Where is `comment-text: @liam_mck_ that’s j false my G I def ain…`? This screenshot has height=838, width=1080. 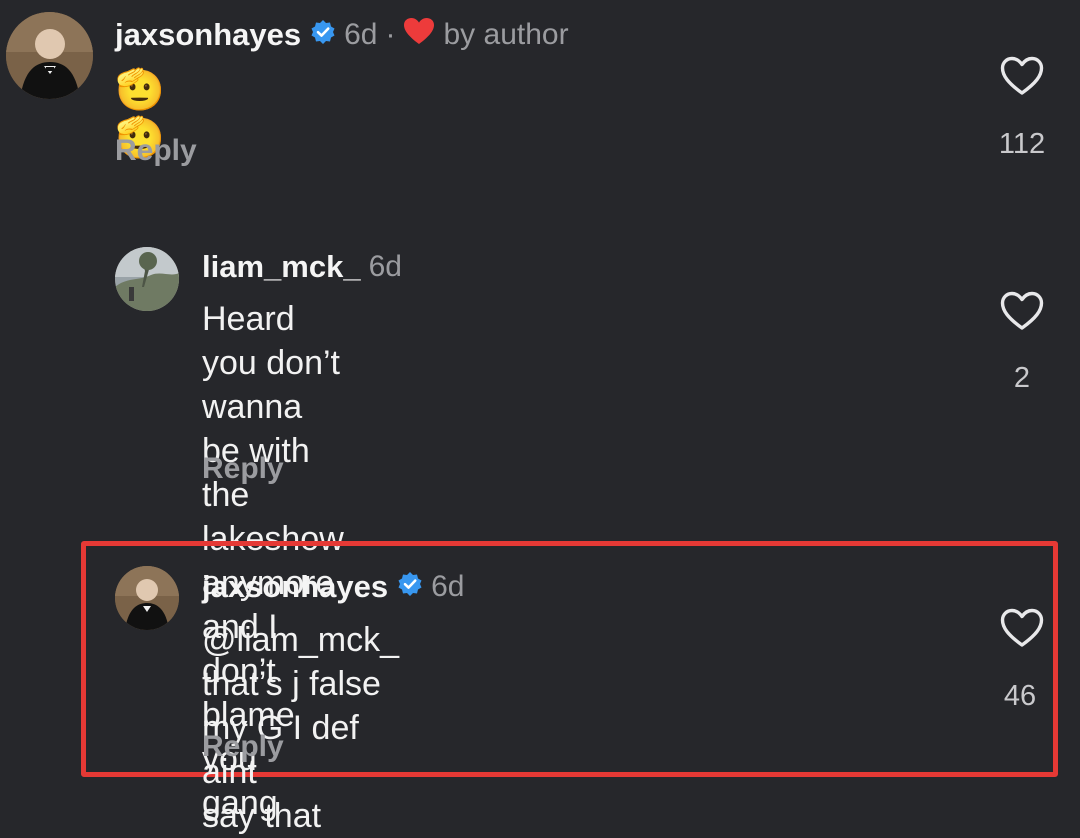 comment-text: @liam_mck_ that’s j false my G I def ain… is located at coordinates (300, 728).